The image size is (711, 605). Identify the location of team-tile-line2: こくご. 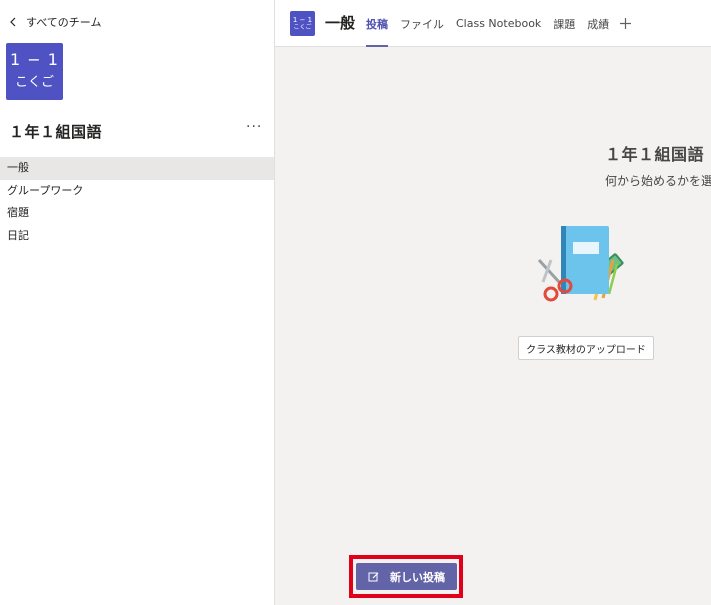
(34, 82).